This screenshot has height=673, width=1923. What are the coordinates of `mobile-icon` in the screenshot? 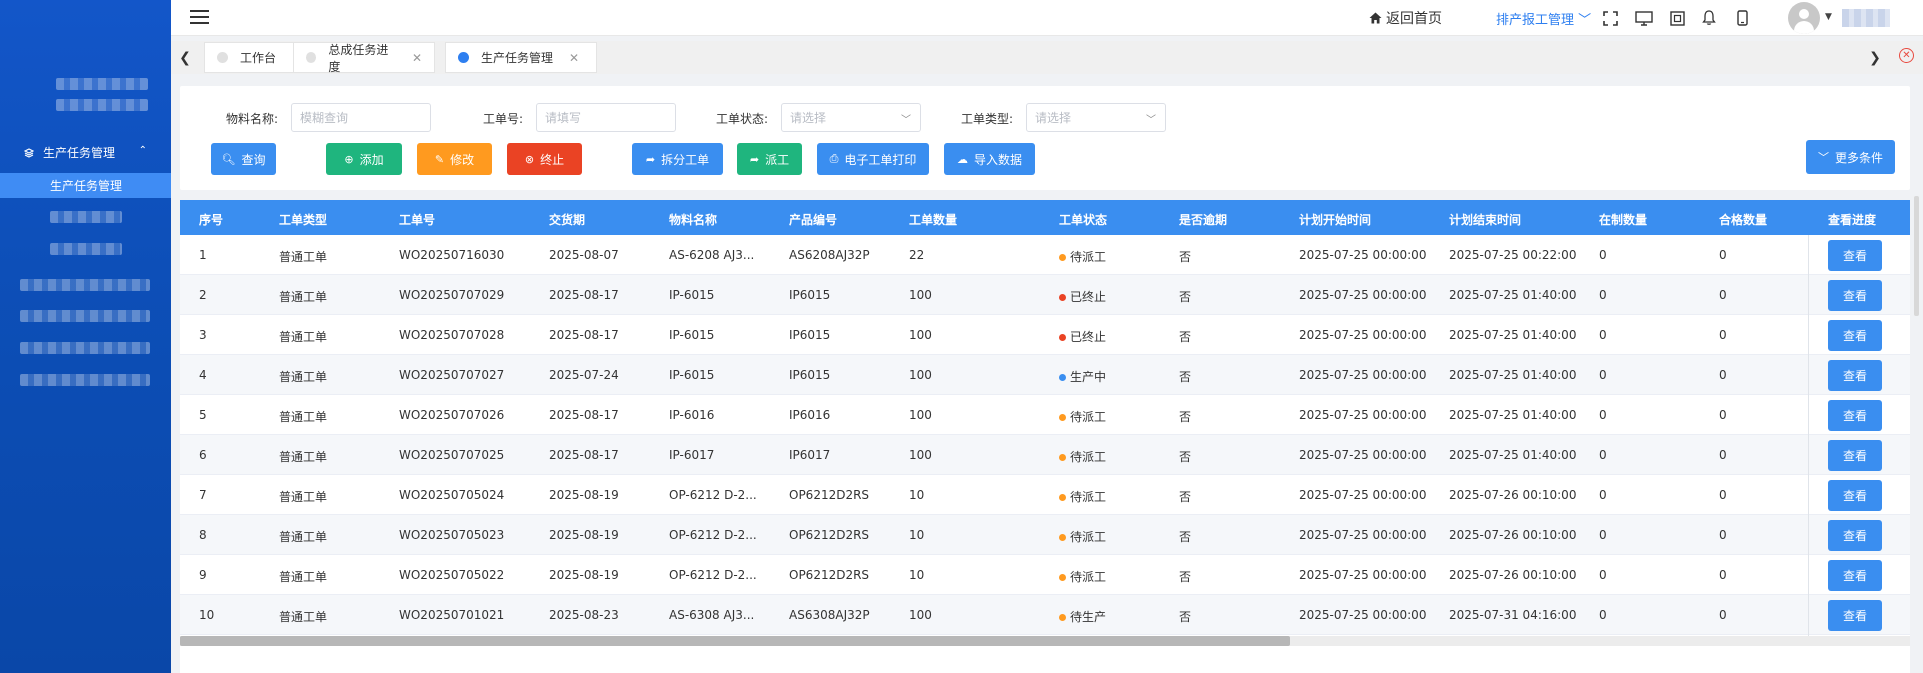 It's located at (1742, 18).